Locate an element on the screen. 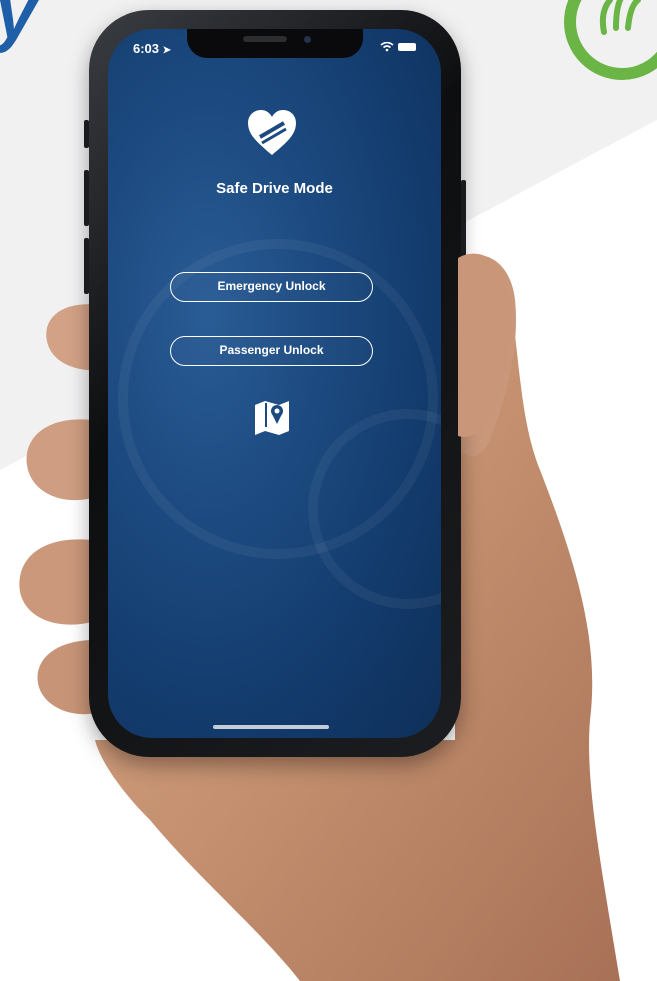 Image resolution: width=657 pixels, height=981 pixels. phone-side-button is located at coordinates (86, 134).